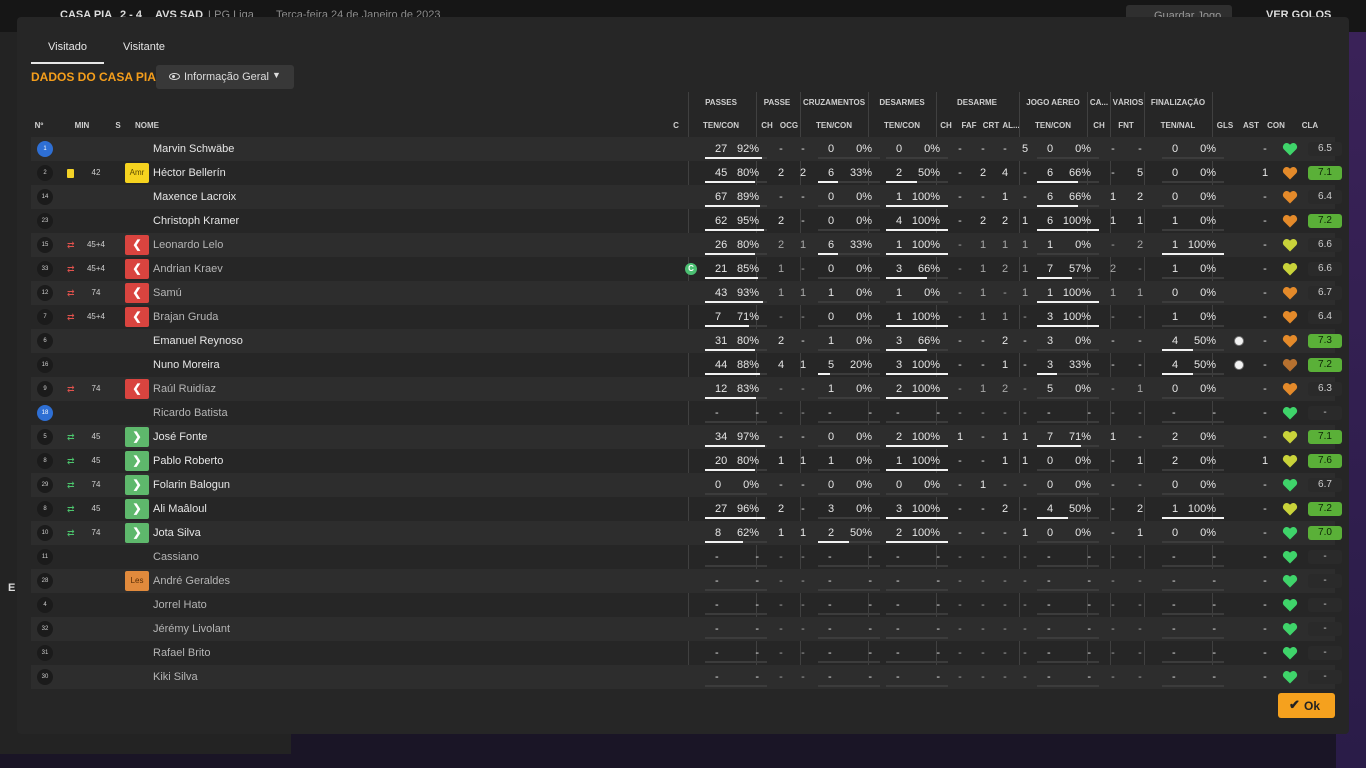 The width and height of the screenshot is (1366, 768). Describe the element at coordinates (849, 509) in the screenshot. I see `crosses: 3 0%` at that location.